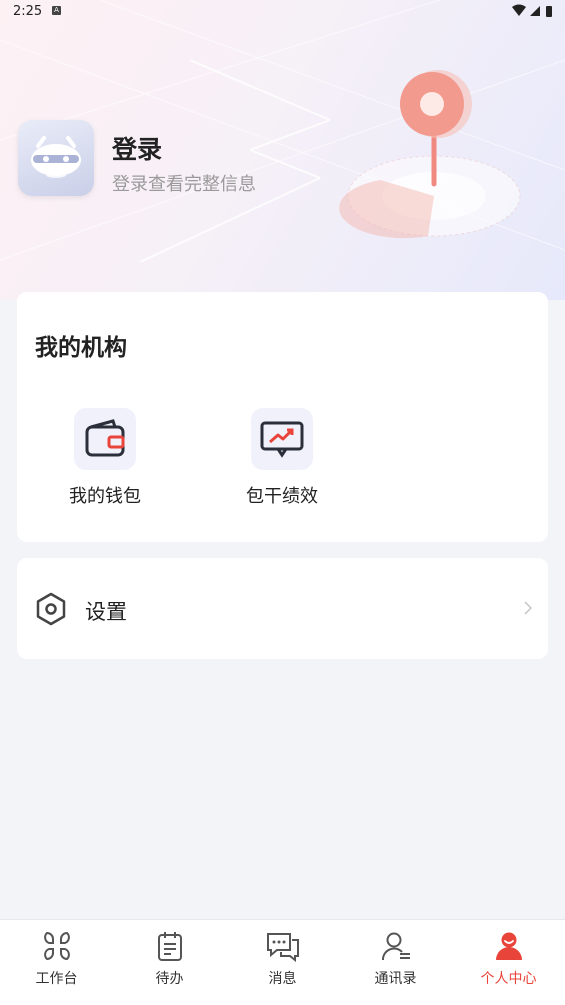  Describe the element at coordinates (81, 348) in the screenshot. I see `section-title: 我的机构` at that location.